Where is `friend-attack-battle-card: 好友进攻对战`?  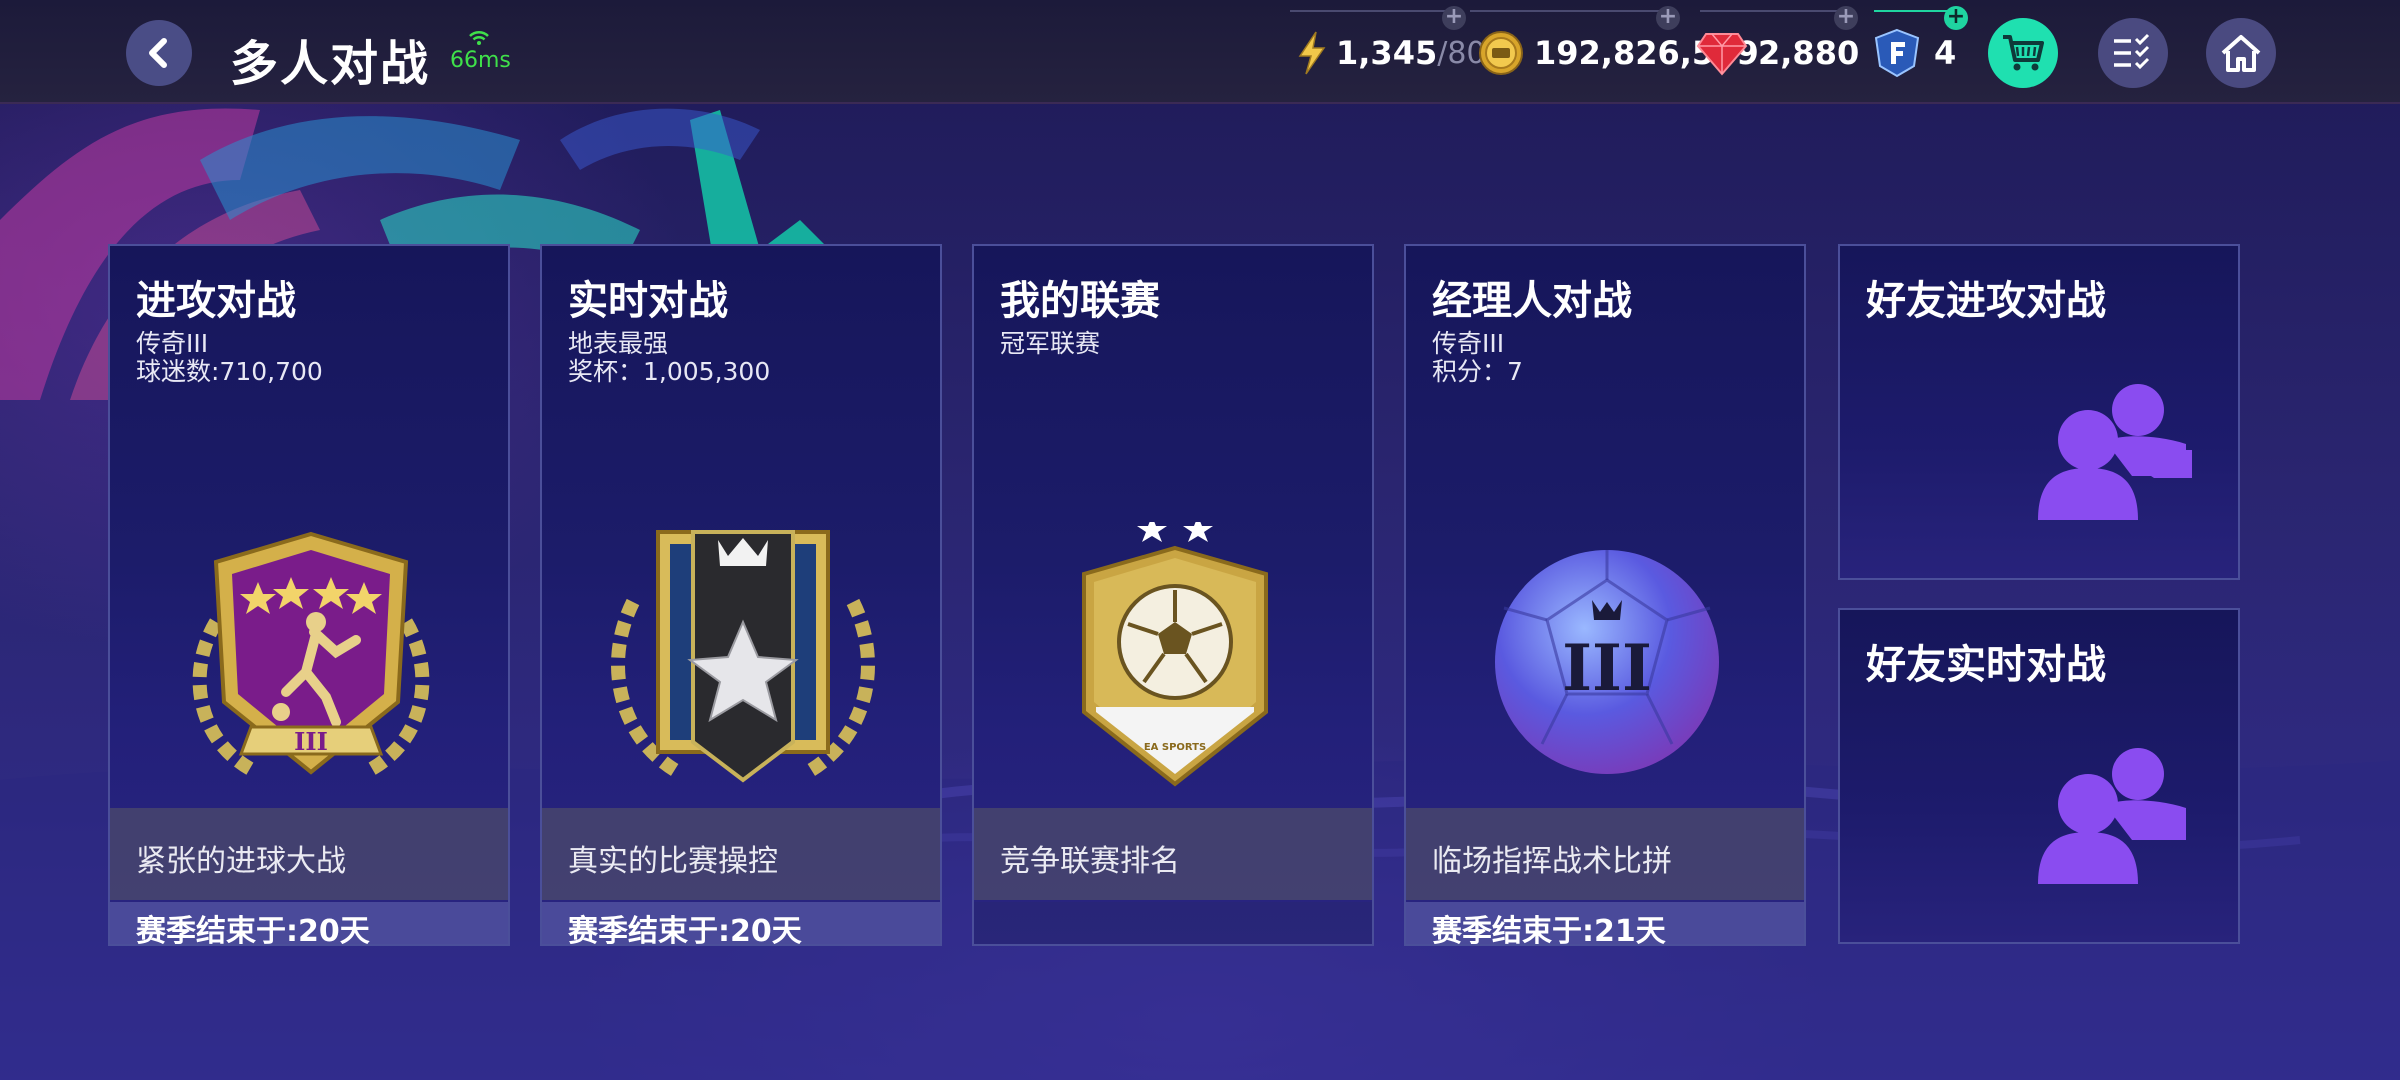 friend-attack-battle-card: 好友进攻对战 is located at coordinates (2039, 412).